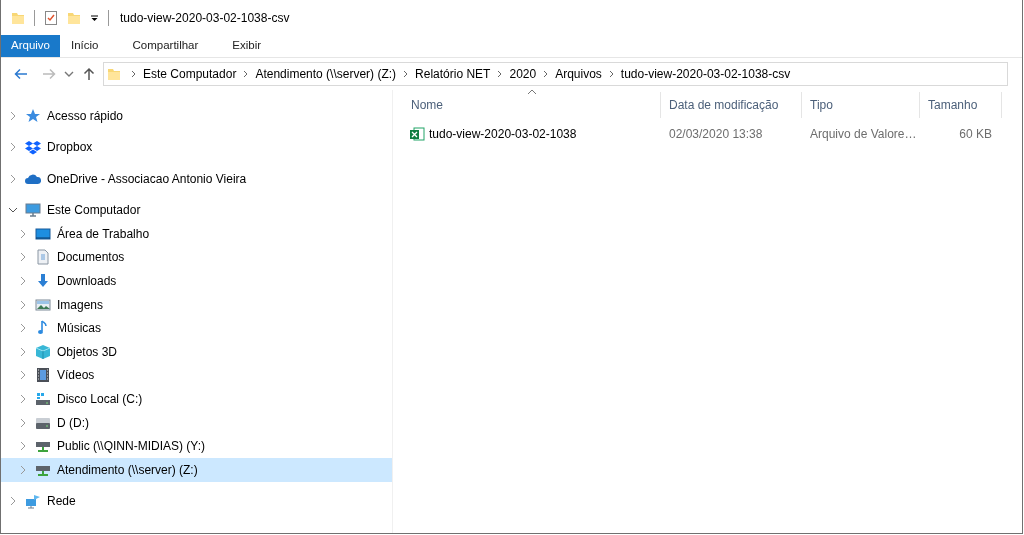 Image resolution: width=1024 pixels, height=535 pixels. I want to click on sort-icon, so click(532, 92).